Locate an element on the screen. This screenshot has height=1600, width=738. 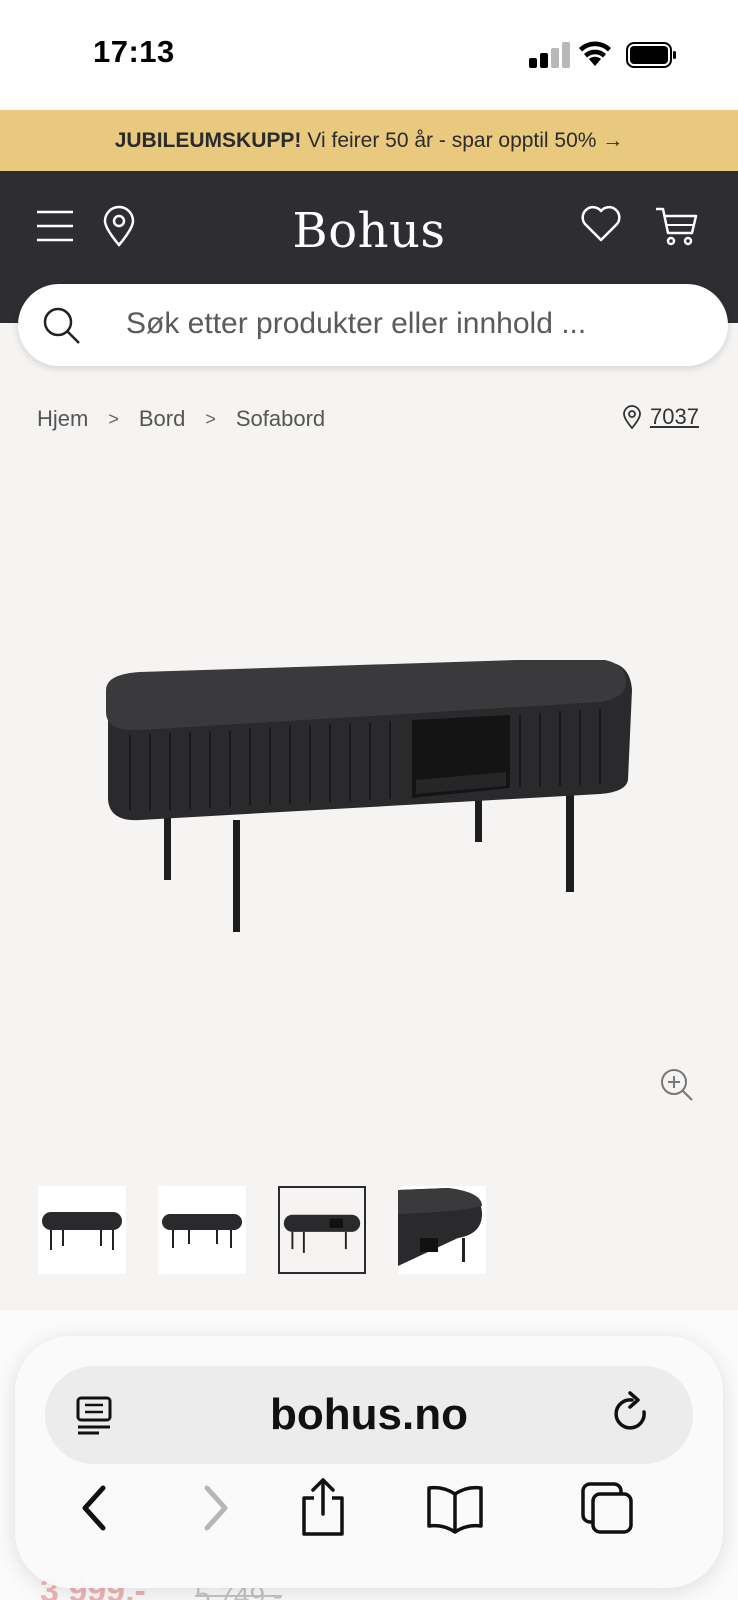
breadcrumb-sofabord: Sofabord is located at coordinates (280, 419).